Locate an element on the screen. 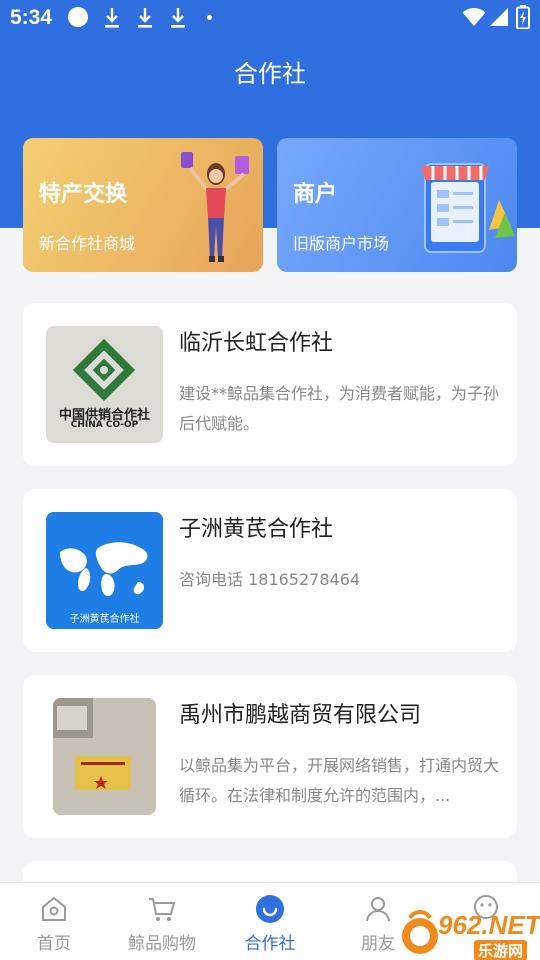 Image resolution: width=540 pixels, height=960 pixels. cart-icon is located at coordinates (162, 909).